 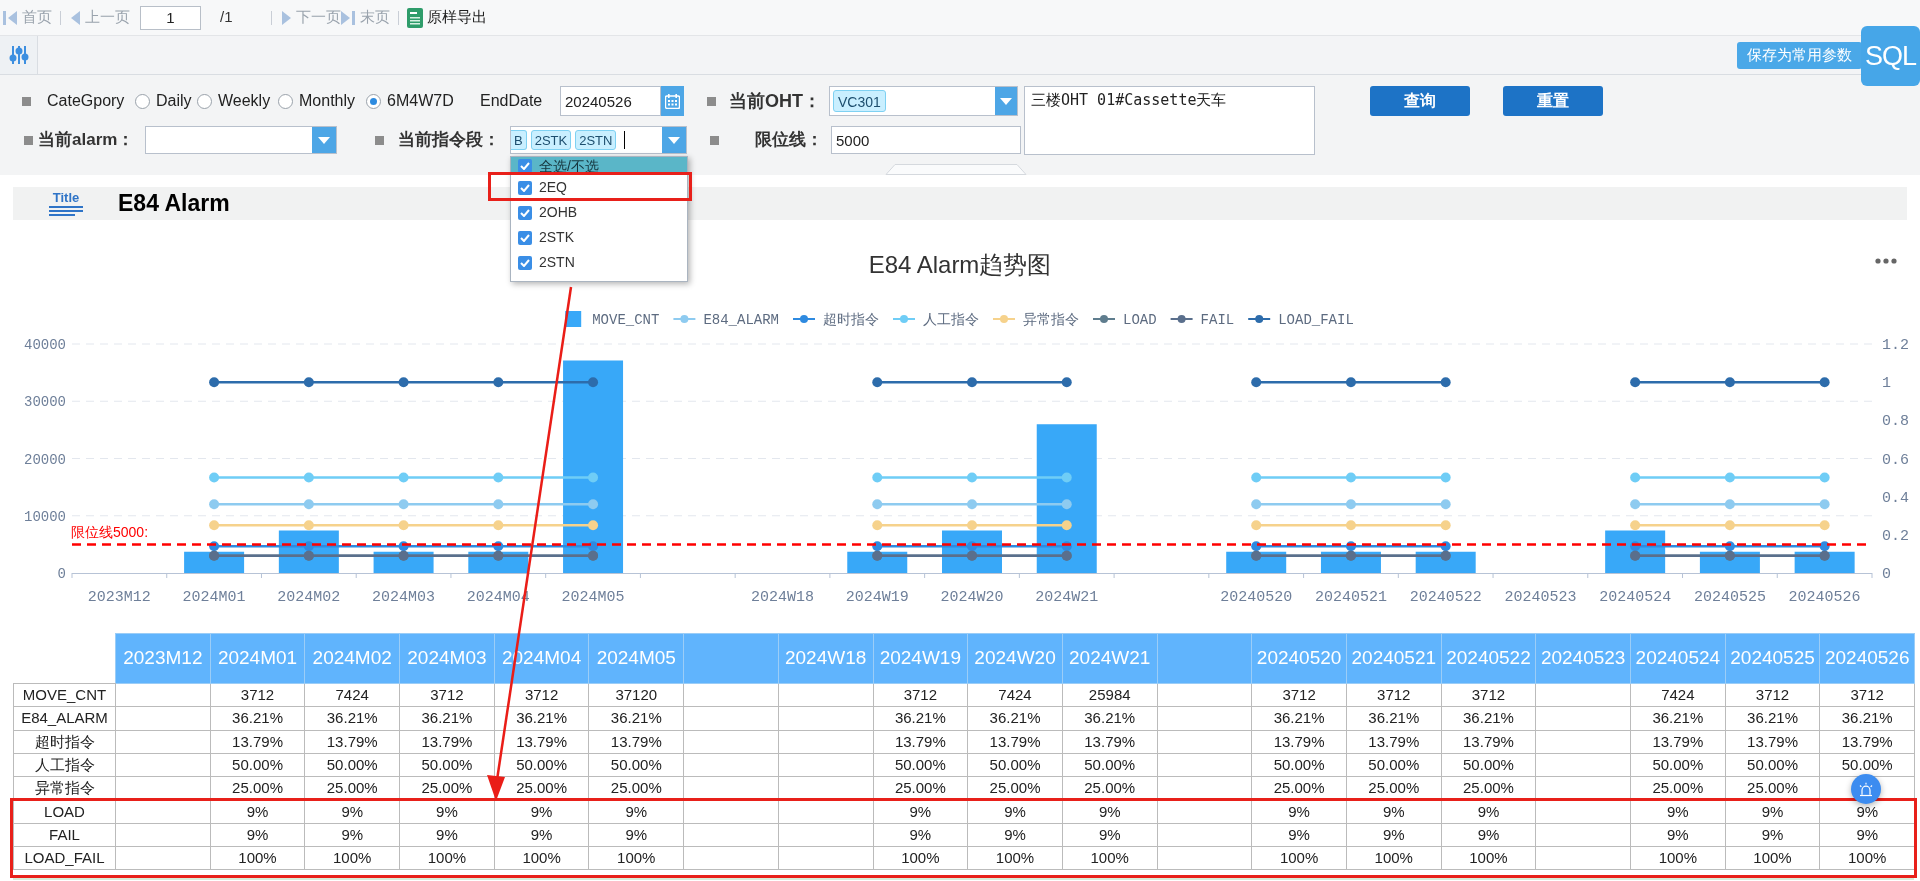 What do you see at coordinates (783, 597) in the screenshot?
I see `axis-label: 2024W18` at bounding box center [783, 597].